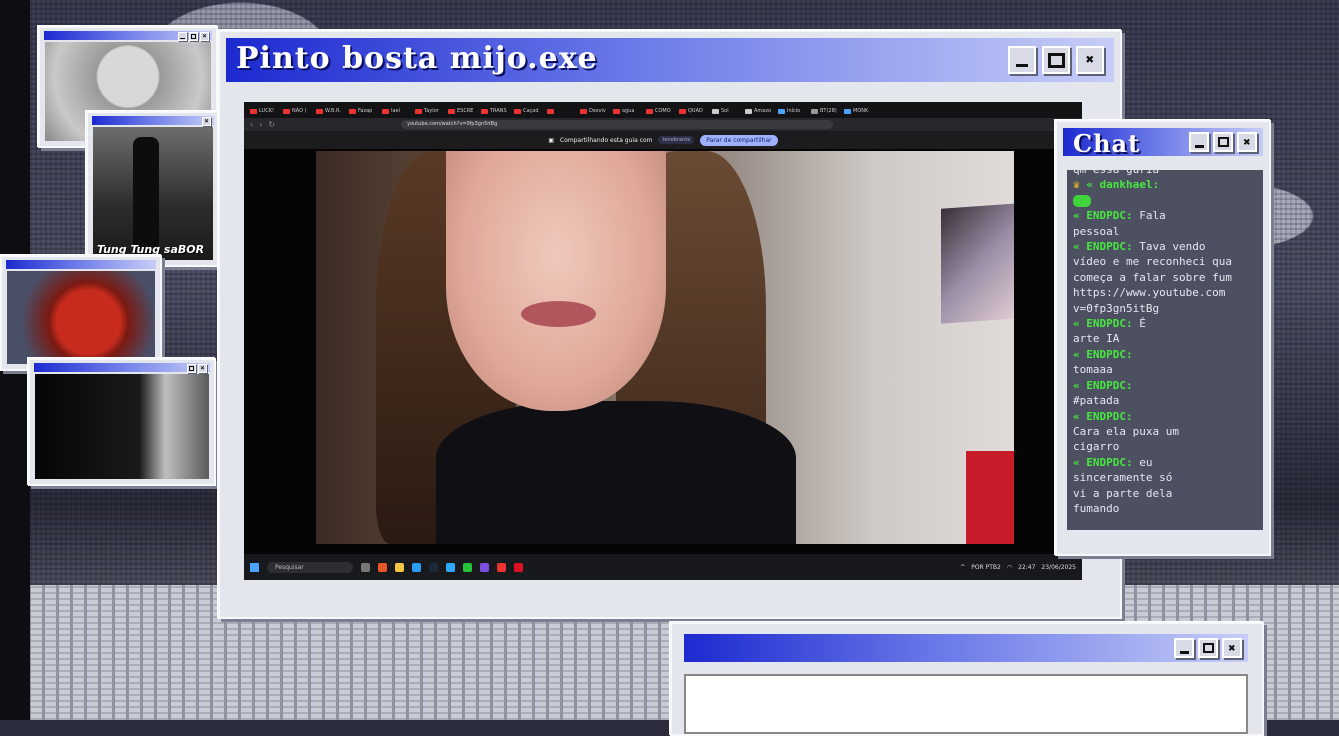 This screenshot has width=1339, height=736. What do you see at coordinates (826, 111) in the screenshot?
I see `browser-tab: BT(28)` at bounding box center [826, 111].